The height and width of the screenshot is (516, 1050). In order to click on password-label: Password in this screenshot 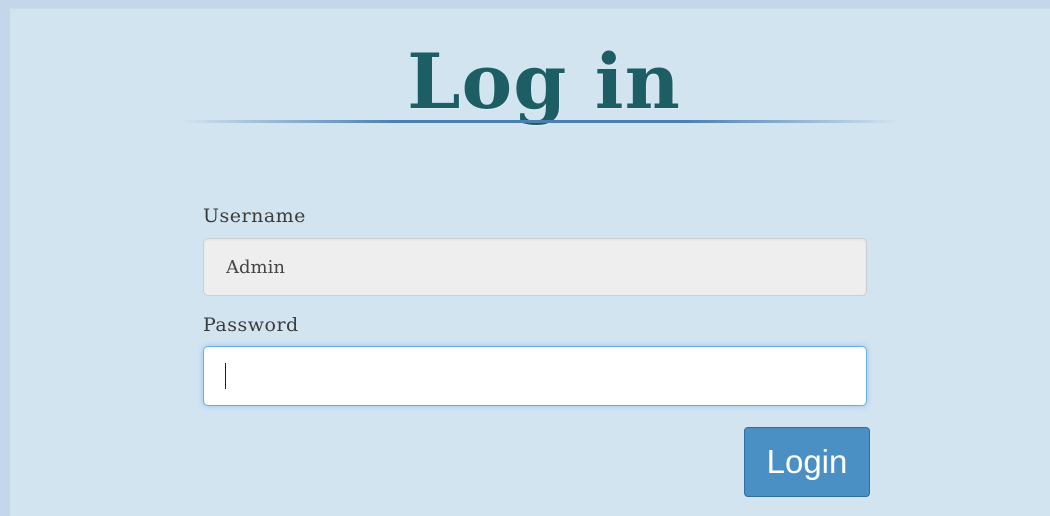, I will do `click(251, 325)`.